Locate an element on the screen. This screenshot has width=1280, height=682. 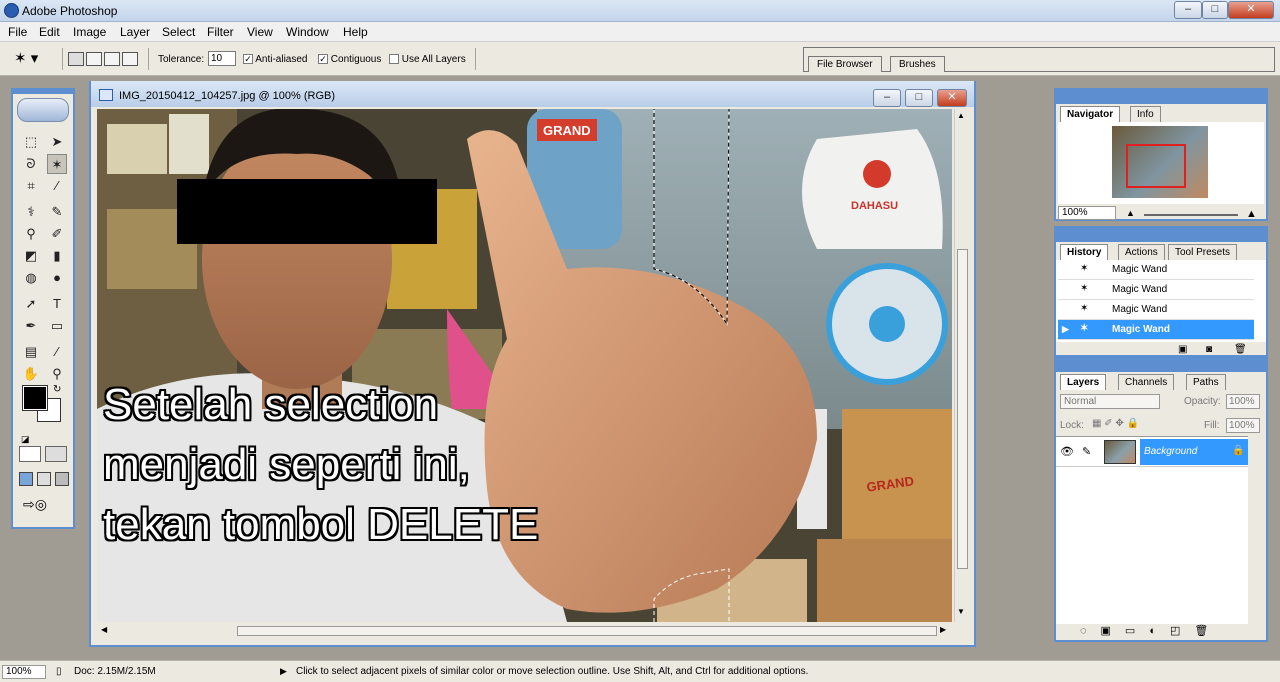
quick-mask-icon is located at coordinates (56, 454).